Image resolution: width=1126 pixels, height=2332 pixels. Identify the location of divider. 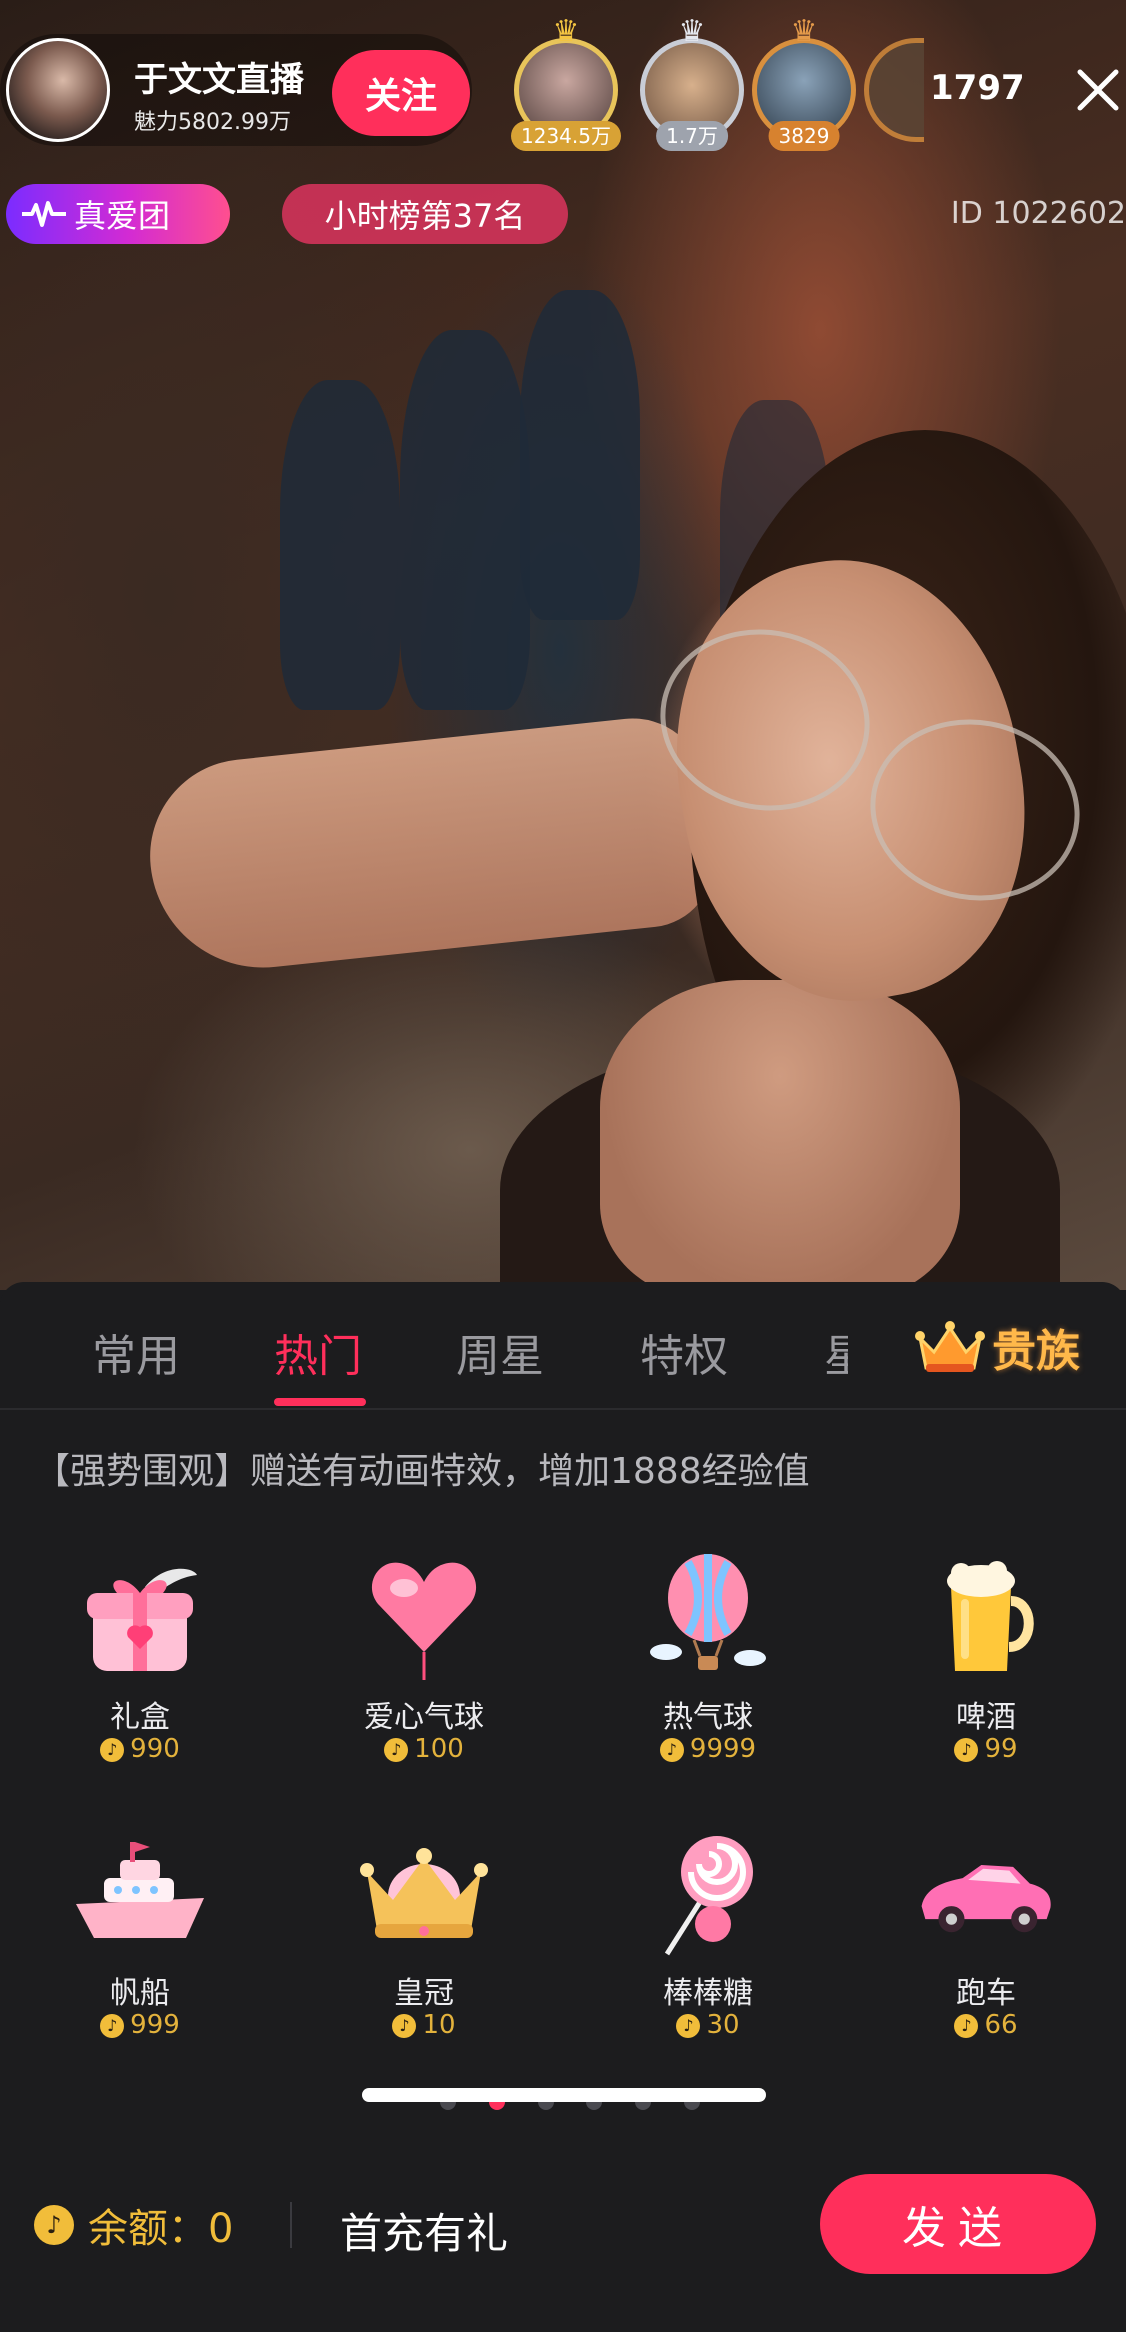
(291, 2225).